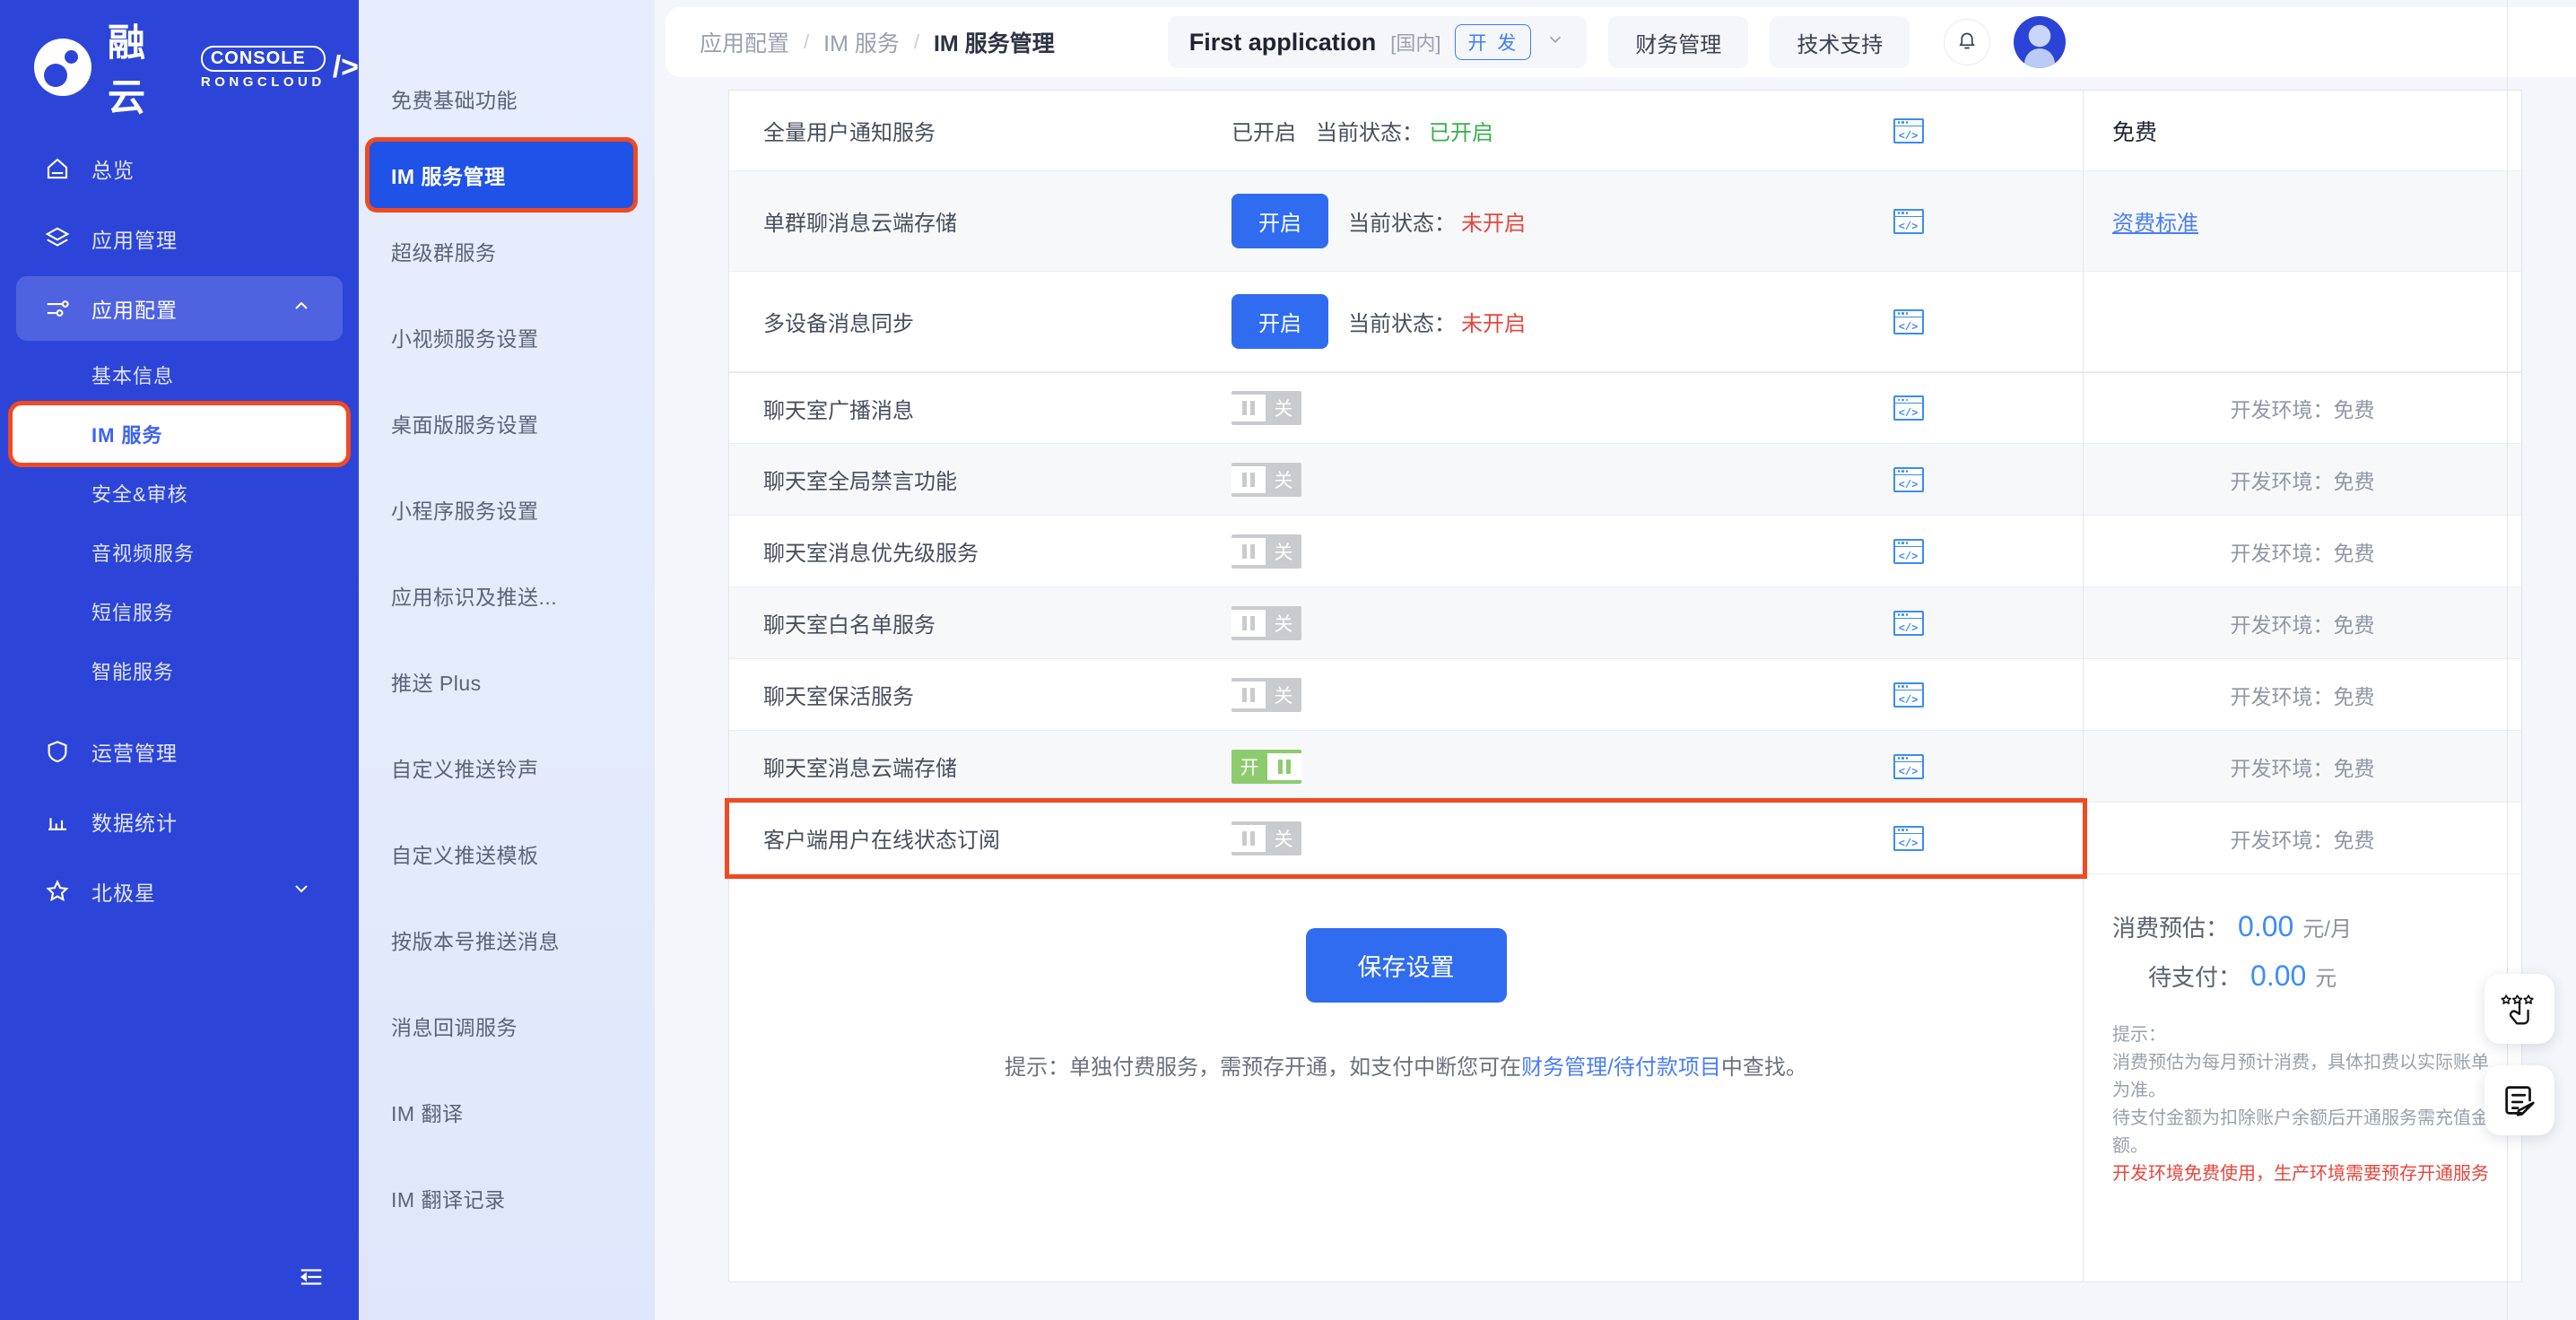 This screenshot has width=2576, height=1320. I want to click on sidebar-item-operations: 运营管理, so click(179, 752).